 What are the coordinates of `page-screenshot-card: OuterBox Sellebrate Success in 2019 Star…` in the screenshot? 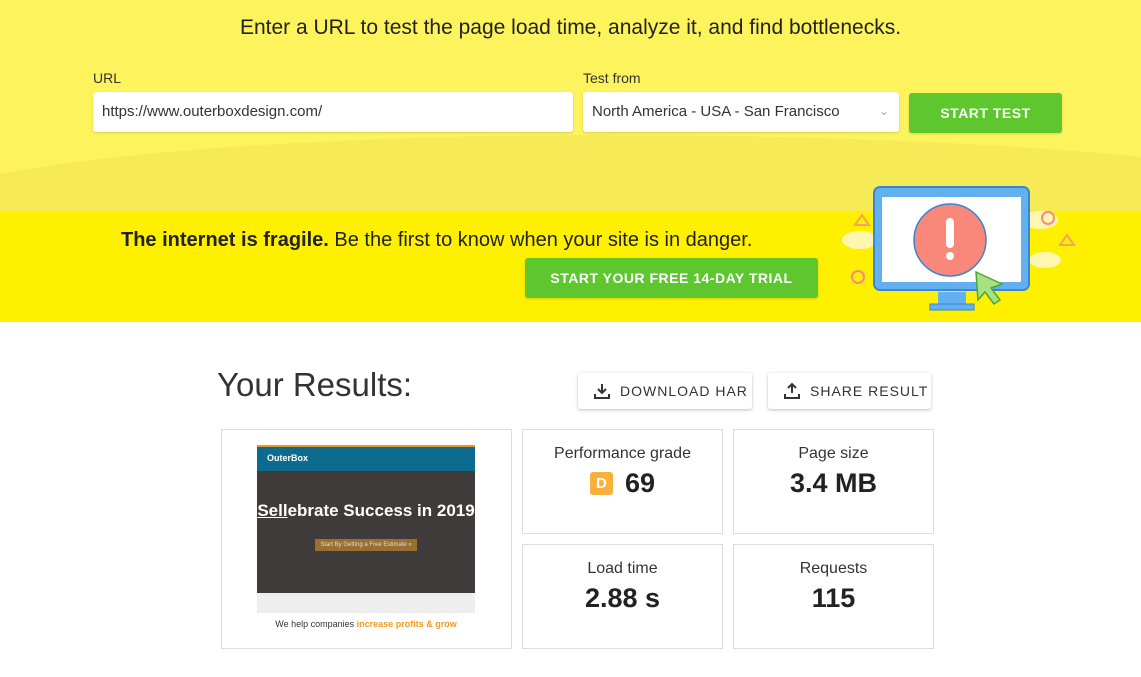 It's located at (366, 539).